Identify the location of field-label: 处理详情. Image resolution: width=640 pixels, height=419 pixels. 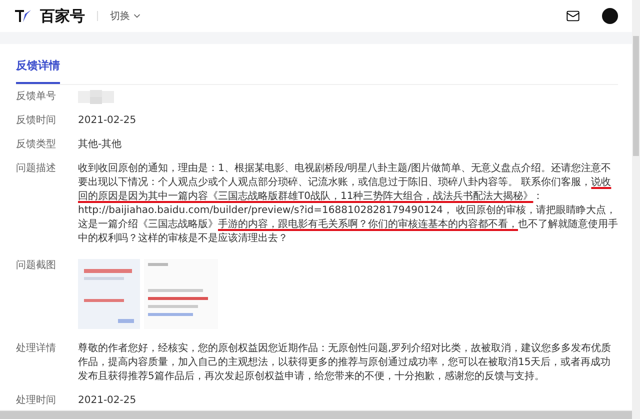
(36, 349).